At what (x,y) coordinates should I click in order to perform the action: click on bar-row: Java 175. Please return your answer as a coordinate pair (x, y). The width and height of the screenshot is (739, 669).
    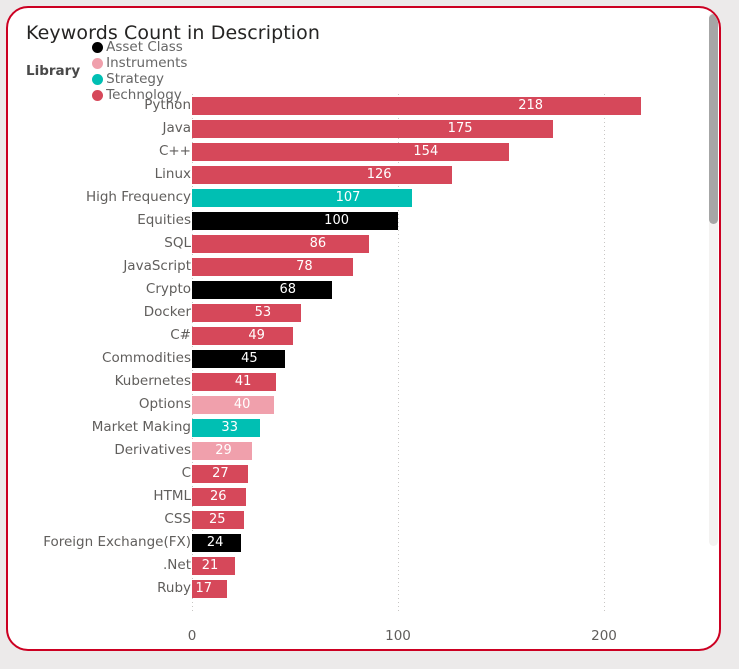
    Looking at the image, I should click on (358, 128).